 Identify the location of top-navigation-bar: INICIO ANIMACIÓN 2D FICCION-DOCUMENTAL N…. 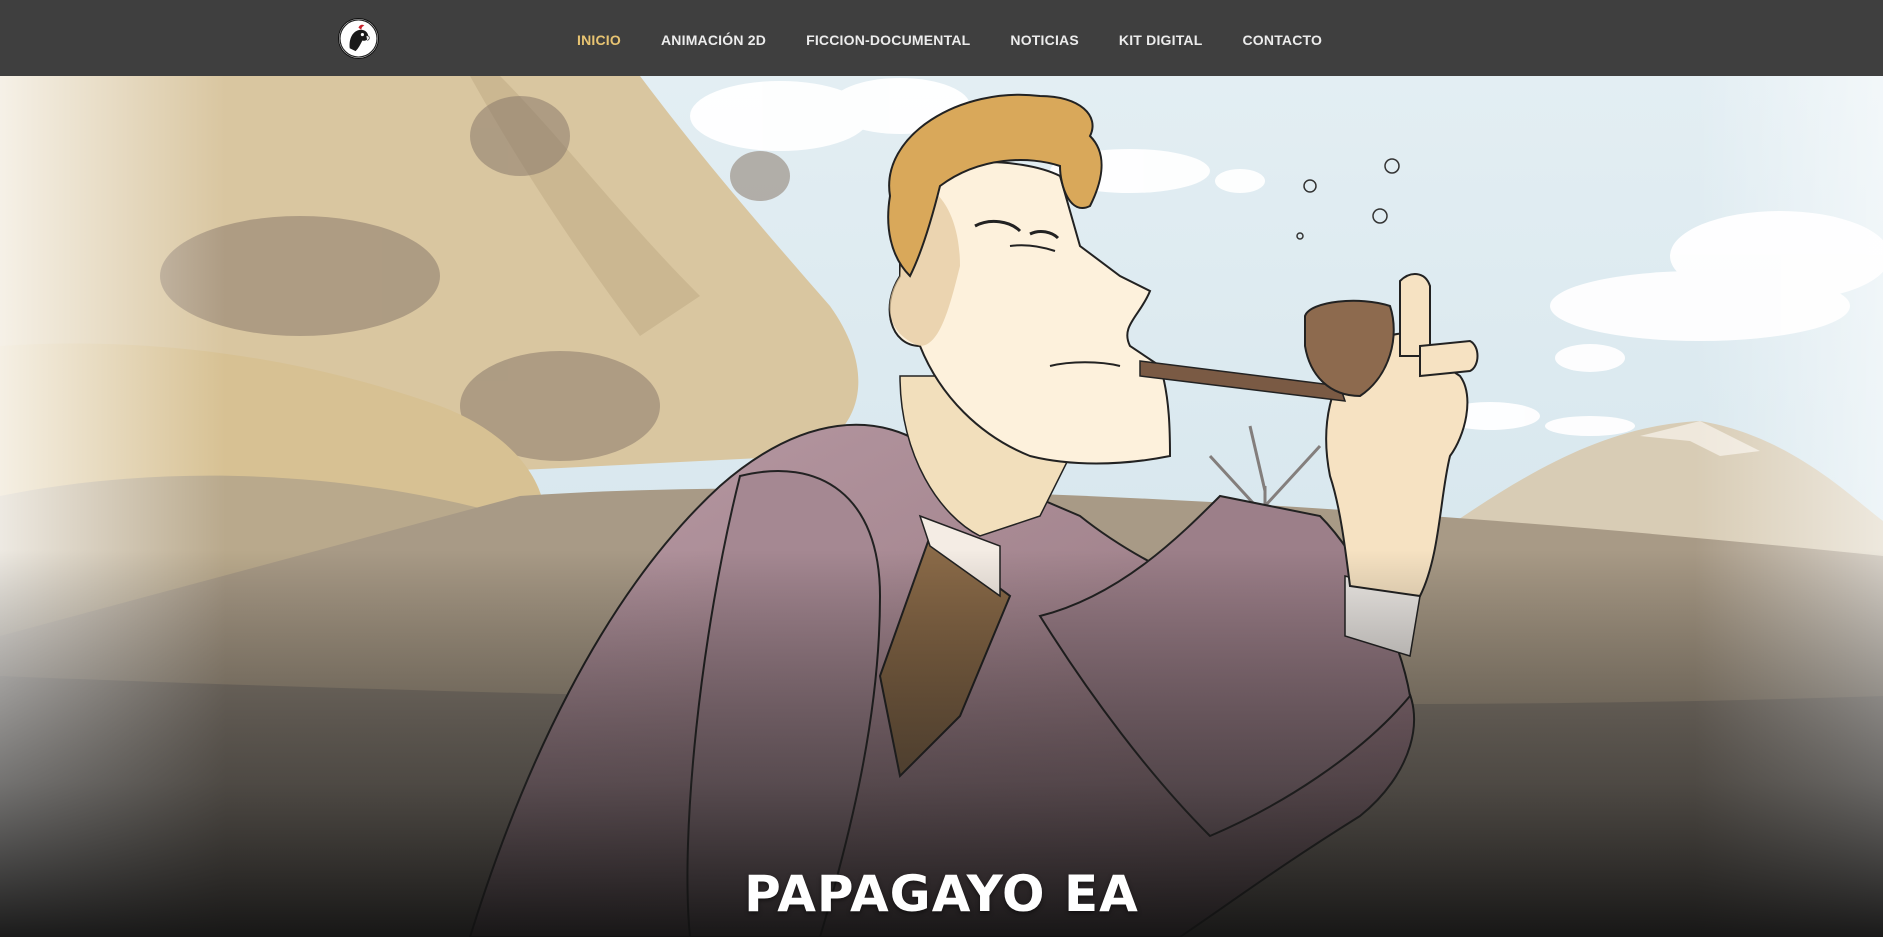
(941, 38).